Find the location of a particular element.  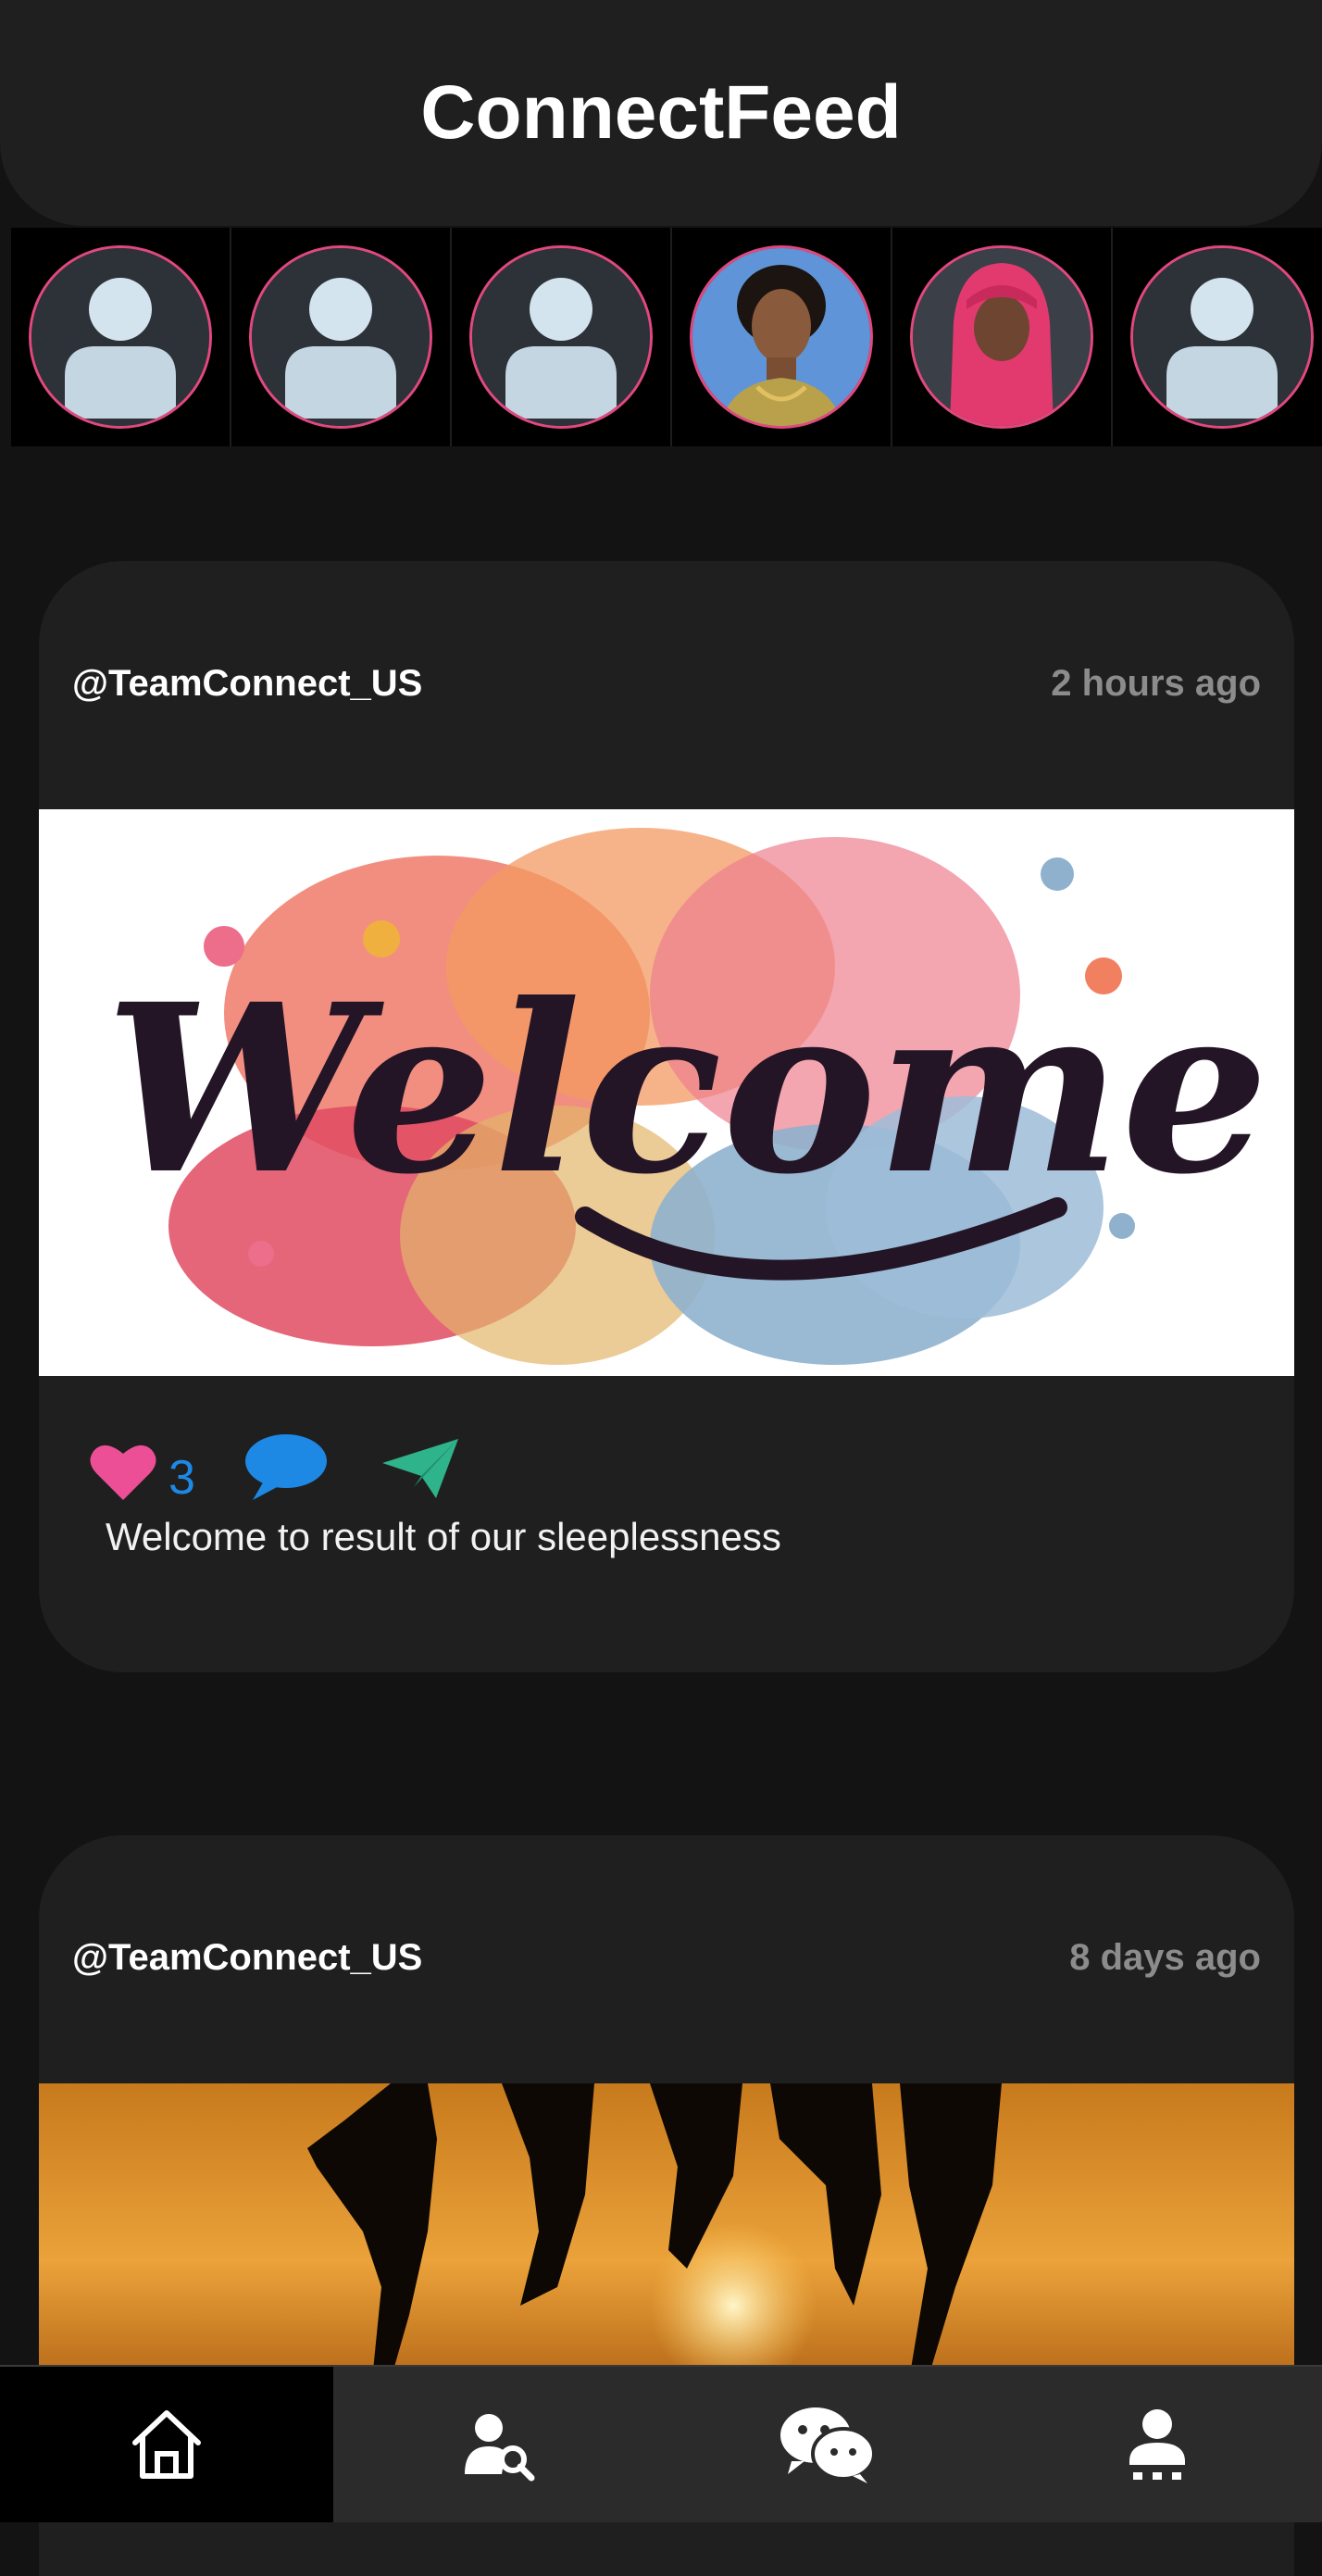

comment-icon is located at coordinates (286, 1467).